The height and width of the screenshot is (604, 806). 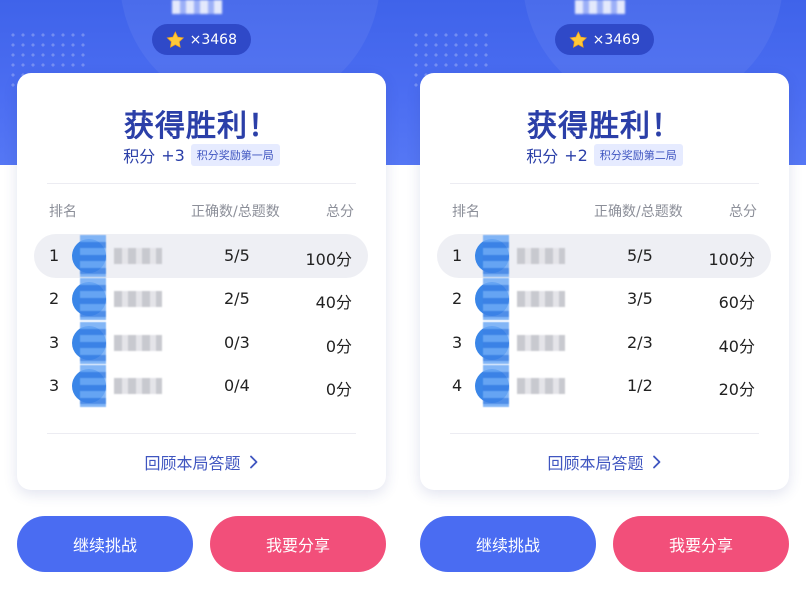 I want to click on points-value: +2, so click(x=576, y=155).